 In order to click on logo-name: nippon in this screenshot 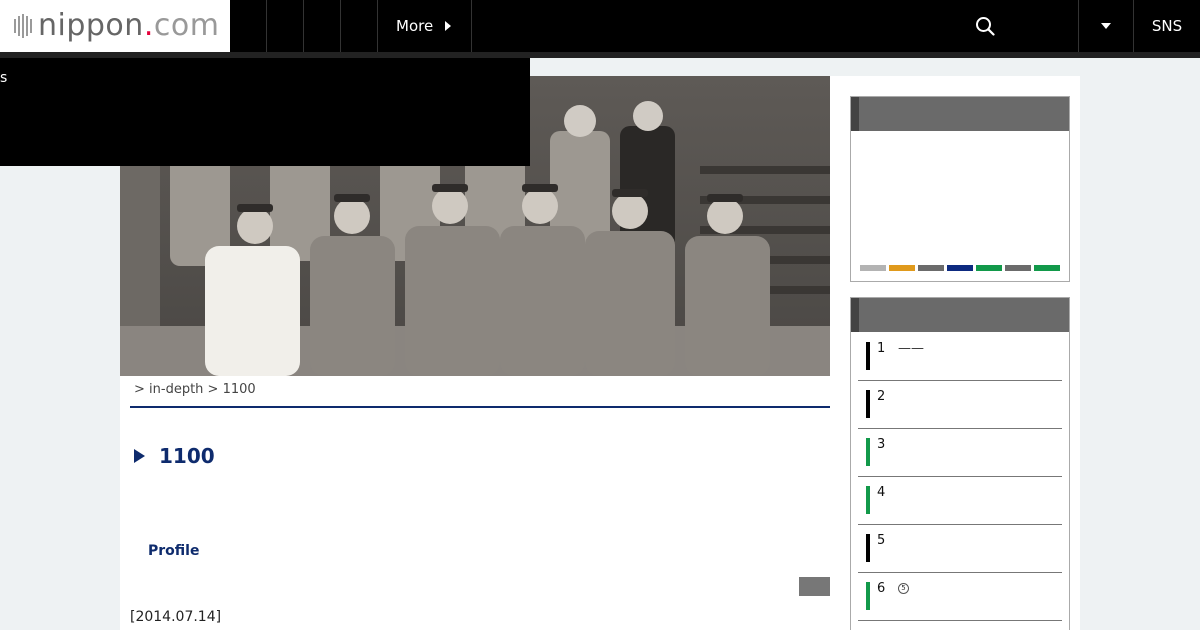, I will do `click(91, 25)`.